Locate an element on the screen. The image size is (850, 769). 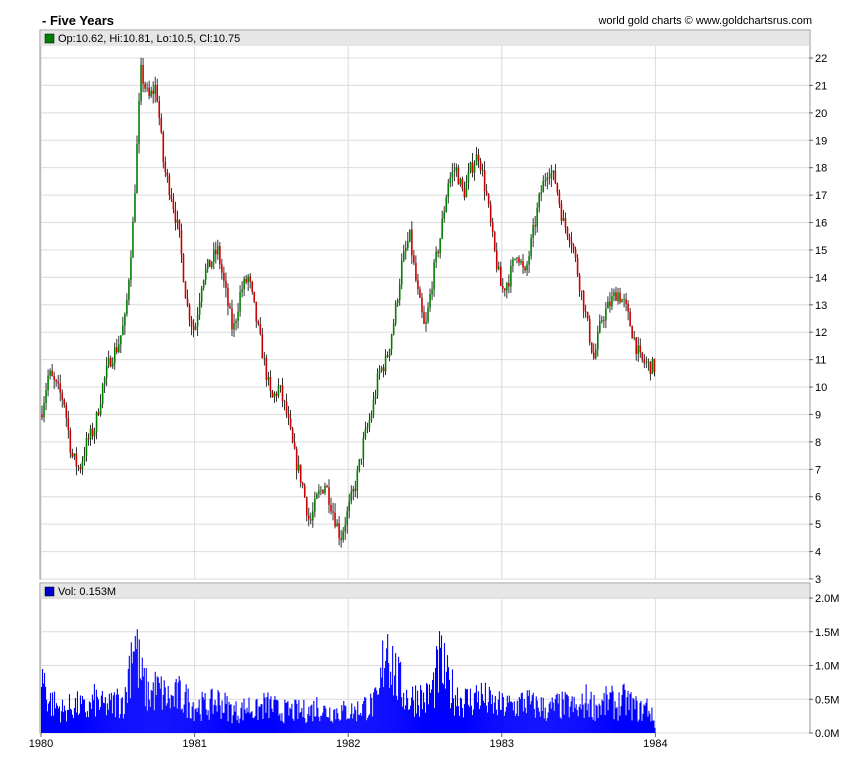
price-tick-label: 5 is located at coordinates (818, 525).